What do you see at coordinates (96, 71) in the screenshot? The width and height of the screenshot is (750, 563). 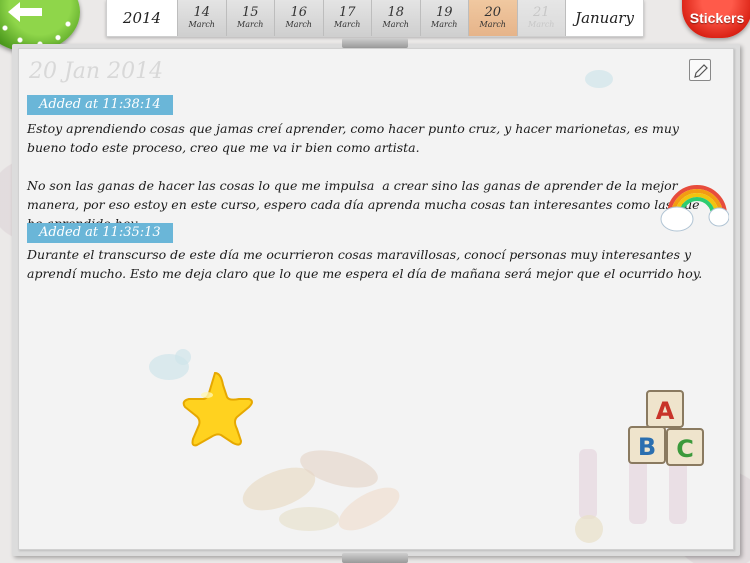 I see `entry-date: 20 Jan 2014` at bounding box center [96, 71].